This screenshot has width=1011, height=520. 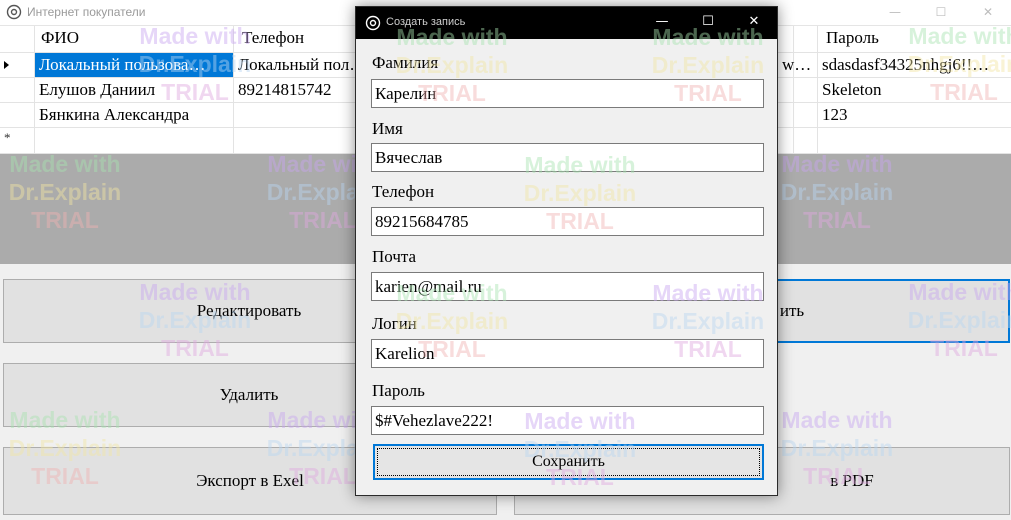 What do you see at coordinates (566, 23) in the screenshot?
I see `dialog-titlebar: Создать запись — ☐ ✕` at bounding box center [566, 23].